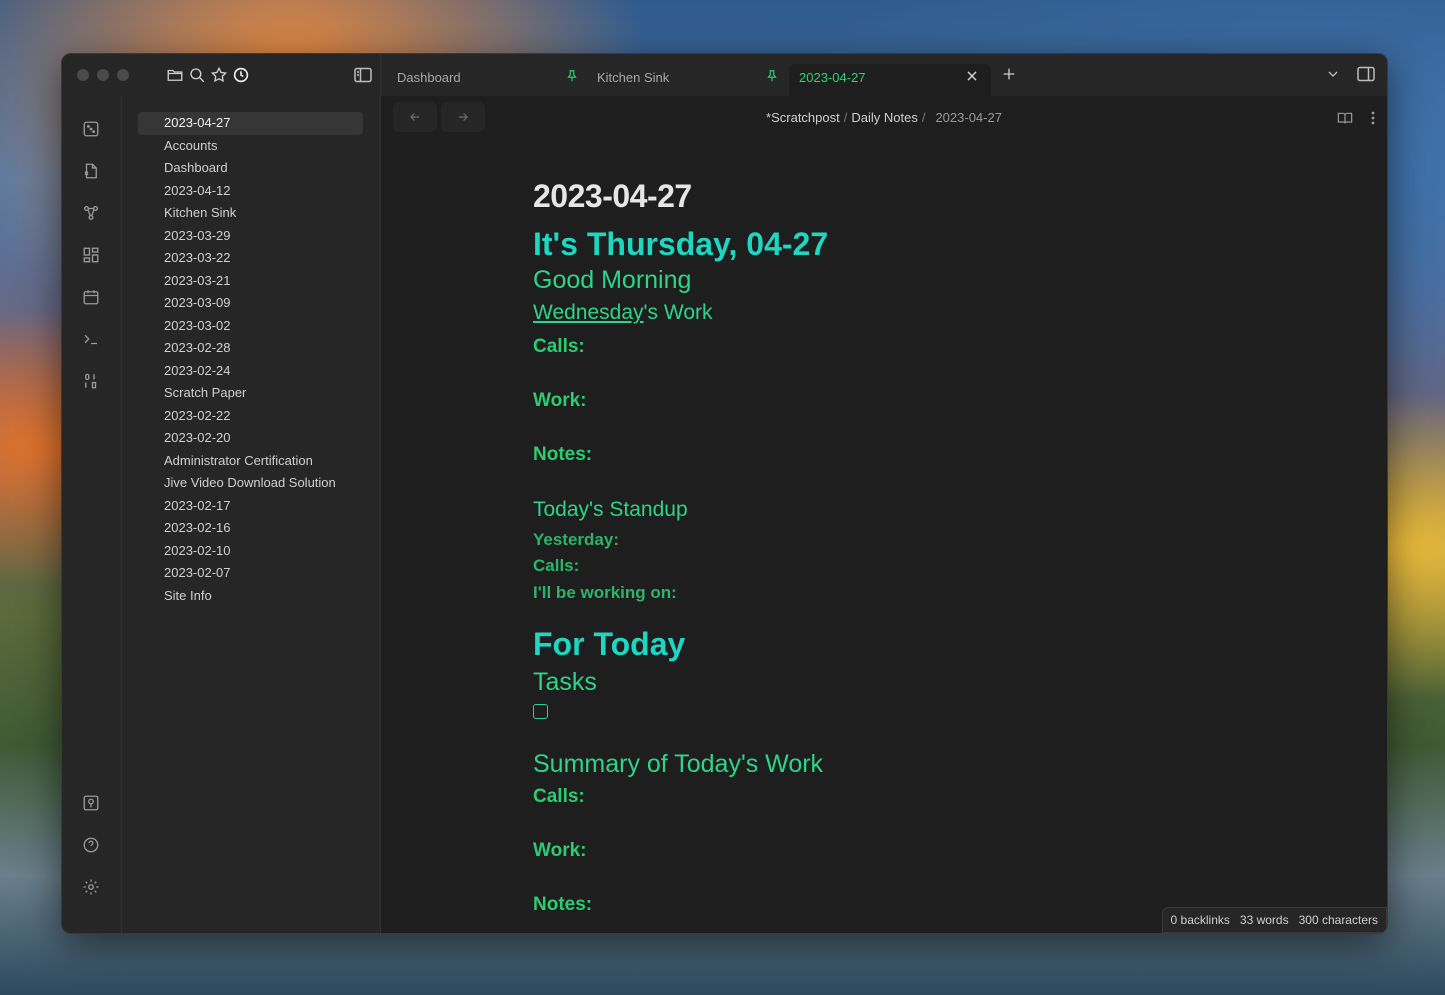 The height and width of the screenshot is (995, 1445). What do you see at coordinates (560, 850) in the screenshot?
I see `heading-summary-work: Work:` at bounding box center [560, 850].